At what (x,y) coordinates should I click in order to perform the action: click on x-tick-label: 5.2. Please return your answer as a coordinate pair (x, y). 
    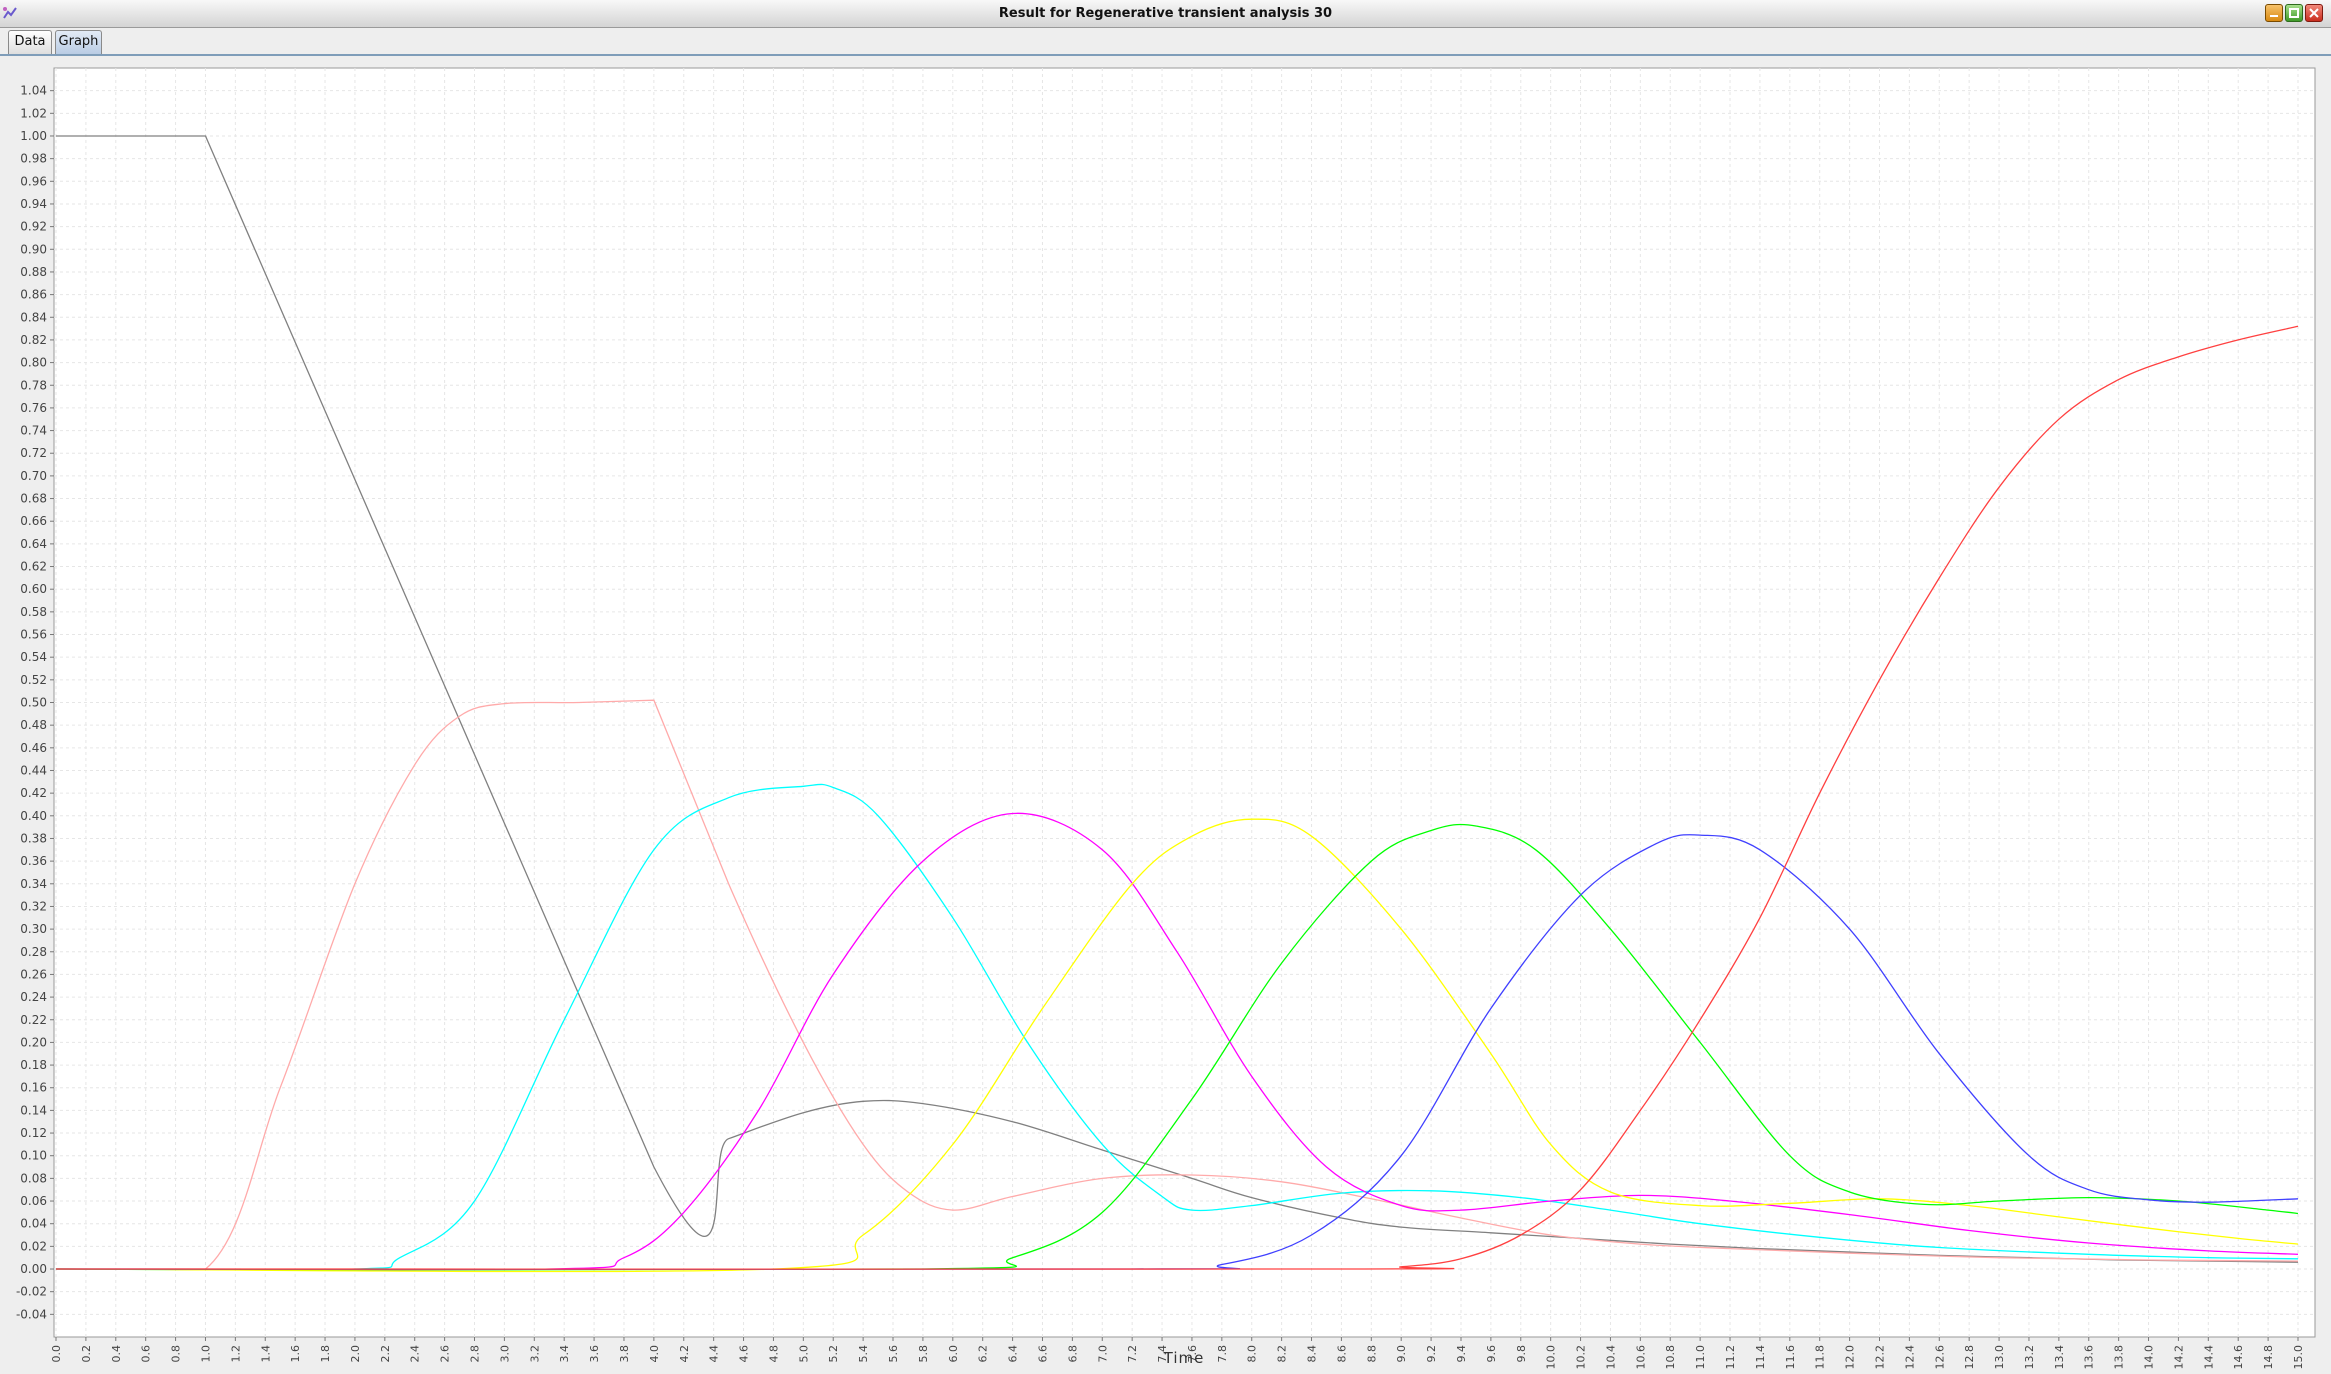
    Looking at the image, I should click on (833, 1354).